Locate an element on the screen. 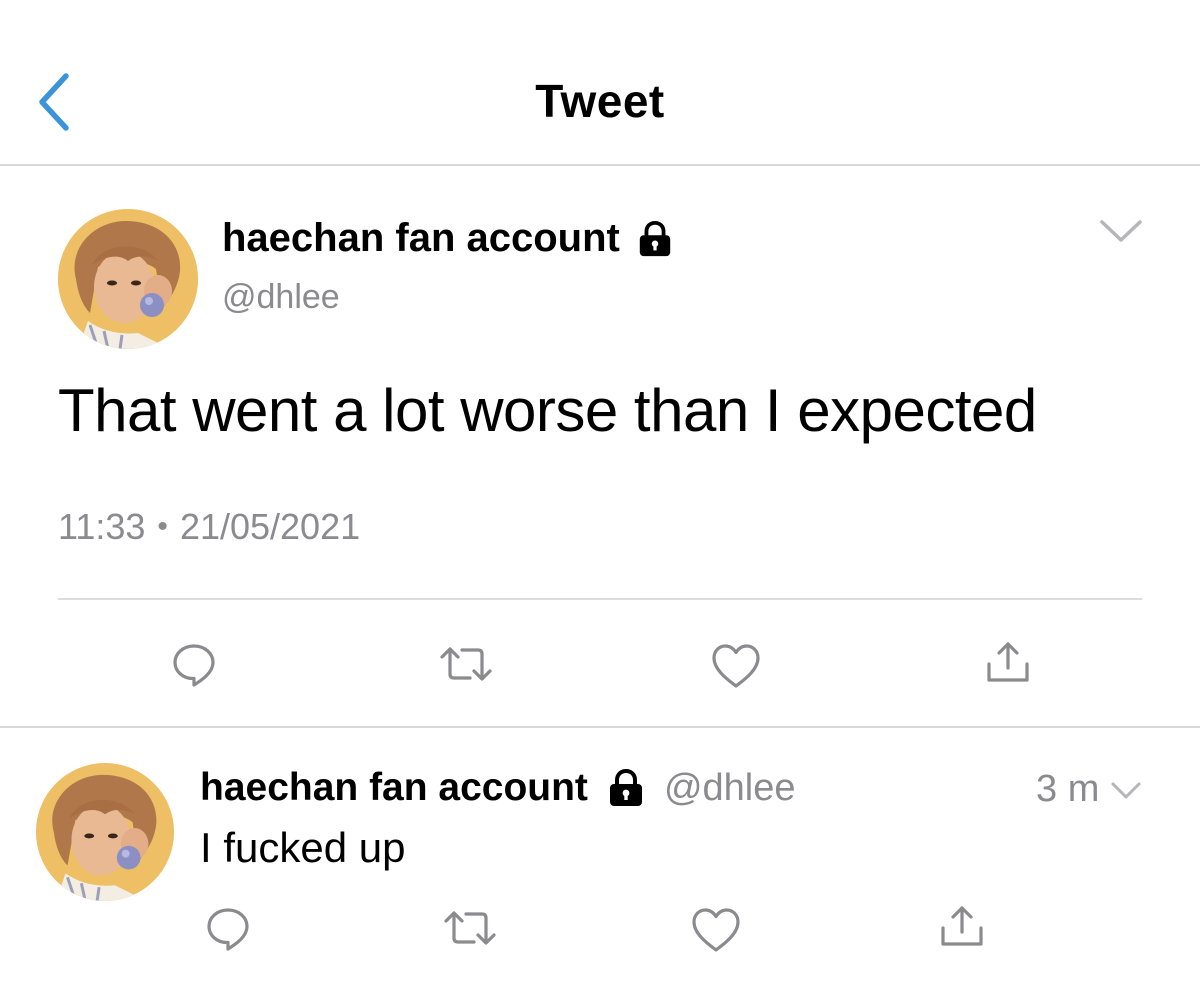 The image size is (1200, 982). tweet-time: 11:33 is located at coordinates (102, 526).